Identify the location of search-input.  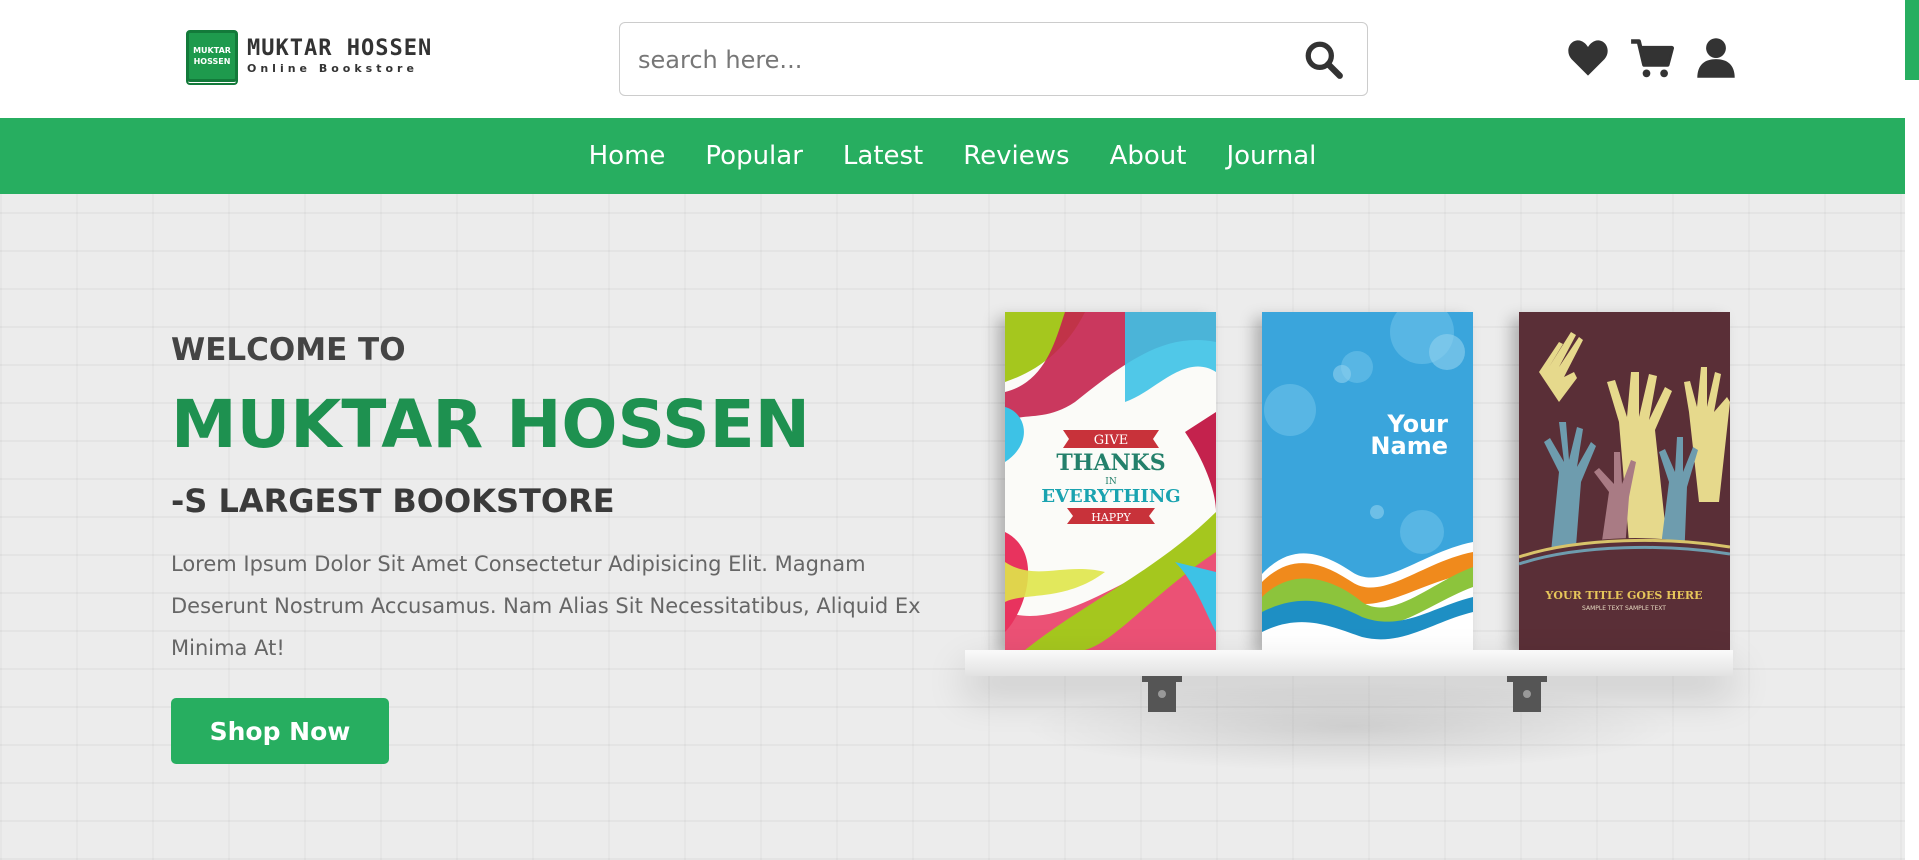
(958, 60).